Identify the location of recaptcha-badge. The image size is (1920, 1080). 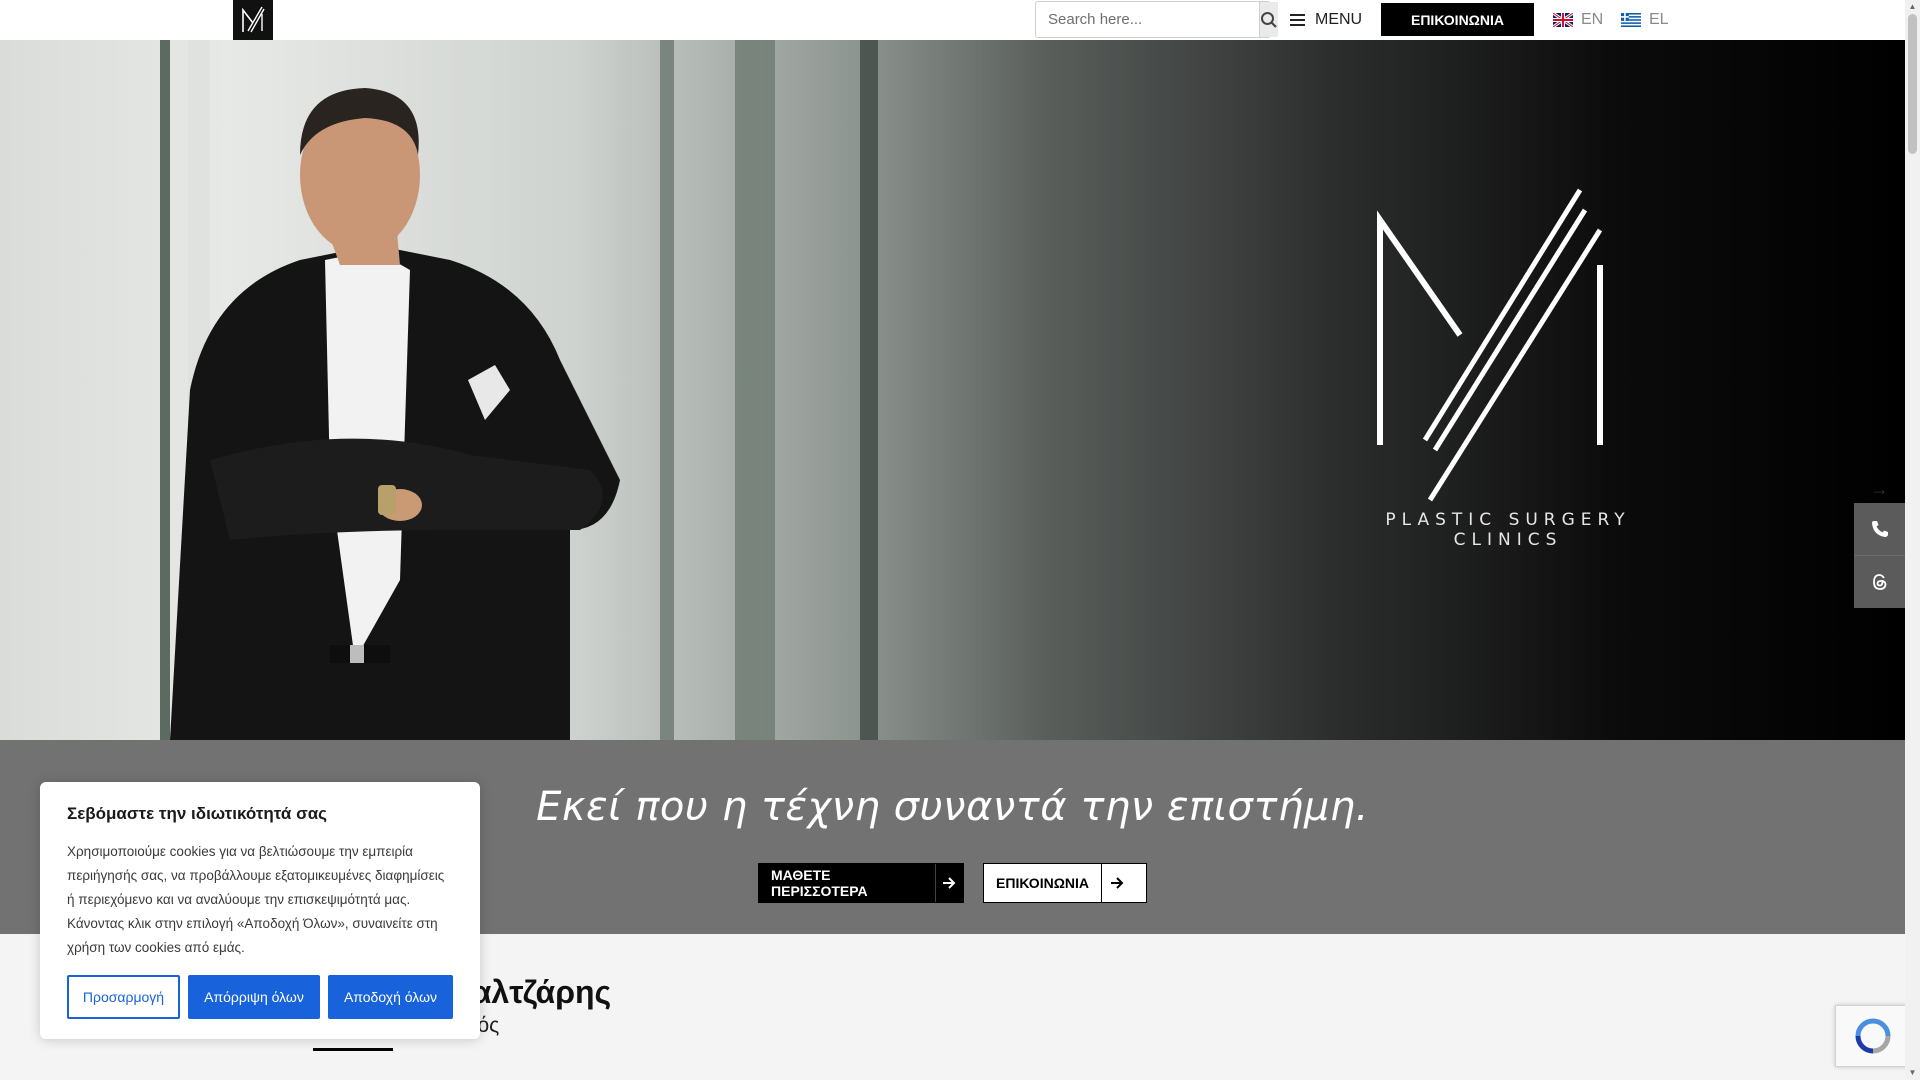
(1872, 1036).